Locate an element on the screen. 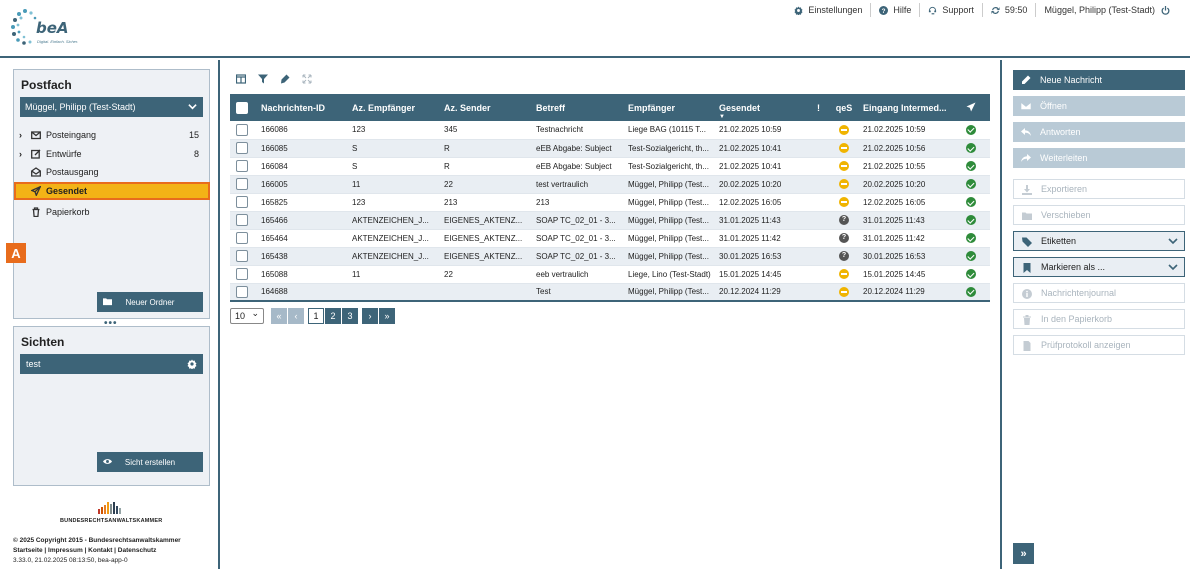 The width and height of the screenshot is (1190, 569). support-link: Support is located at coordinates (950, 10).